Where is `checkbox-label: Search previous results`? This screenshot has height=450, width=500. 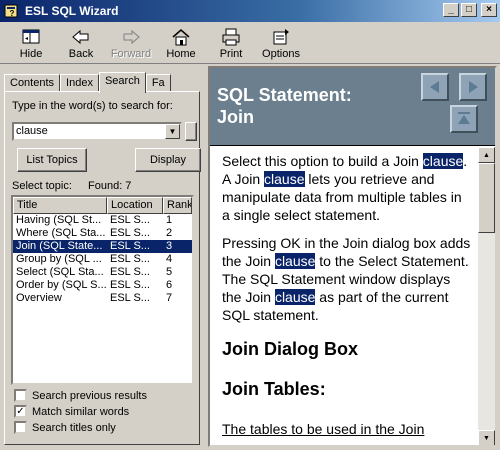
checkbox-label: Search previous results is located at coordinates (89, 395).